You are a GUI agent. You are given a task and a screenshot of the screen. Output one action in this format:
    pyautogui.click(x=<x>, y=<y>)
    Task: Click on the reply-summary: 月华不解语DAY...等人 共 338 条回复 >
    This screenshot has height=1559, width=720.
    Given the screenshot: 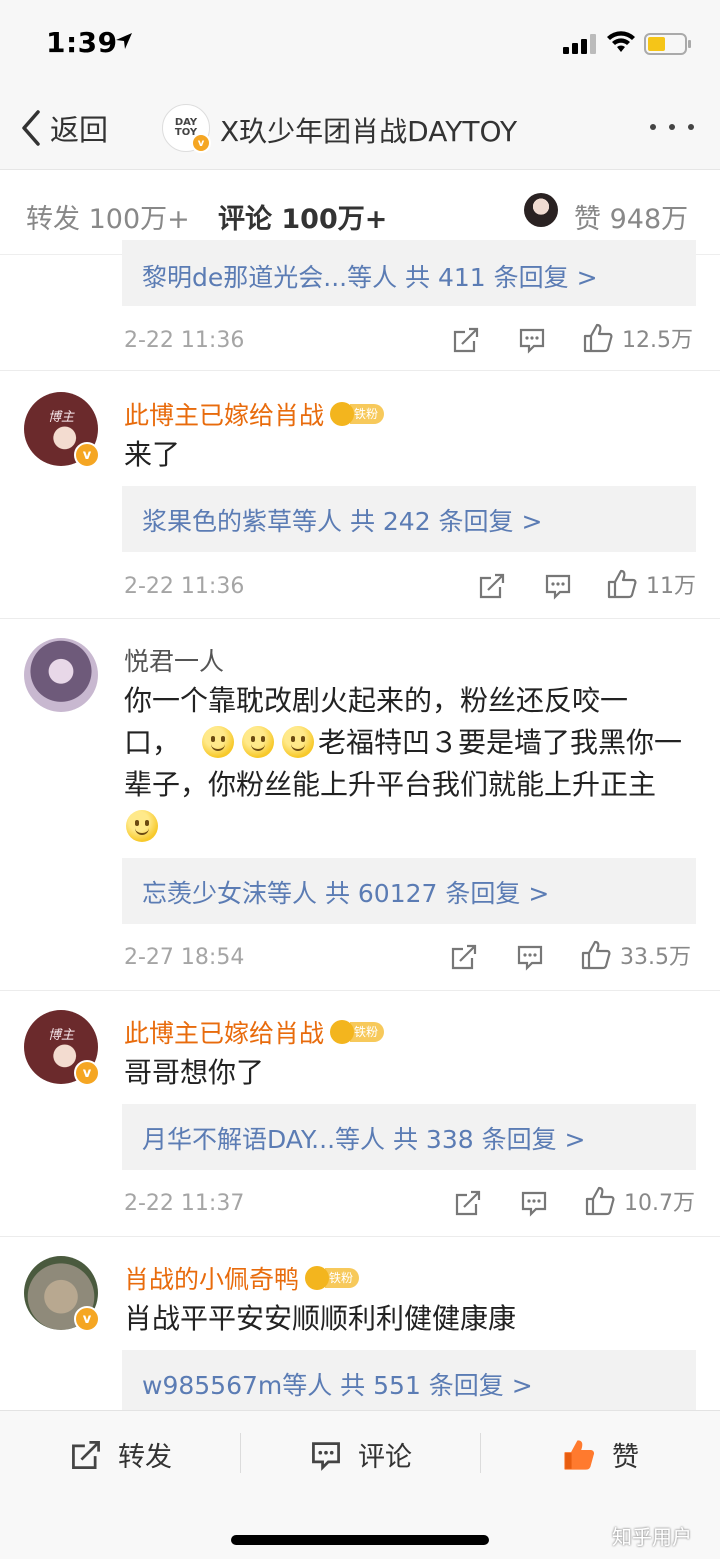 What is the action you would take?
    pyautogui.click(x=409, y=1137)
    